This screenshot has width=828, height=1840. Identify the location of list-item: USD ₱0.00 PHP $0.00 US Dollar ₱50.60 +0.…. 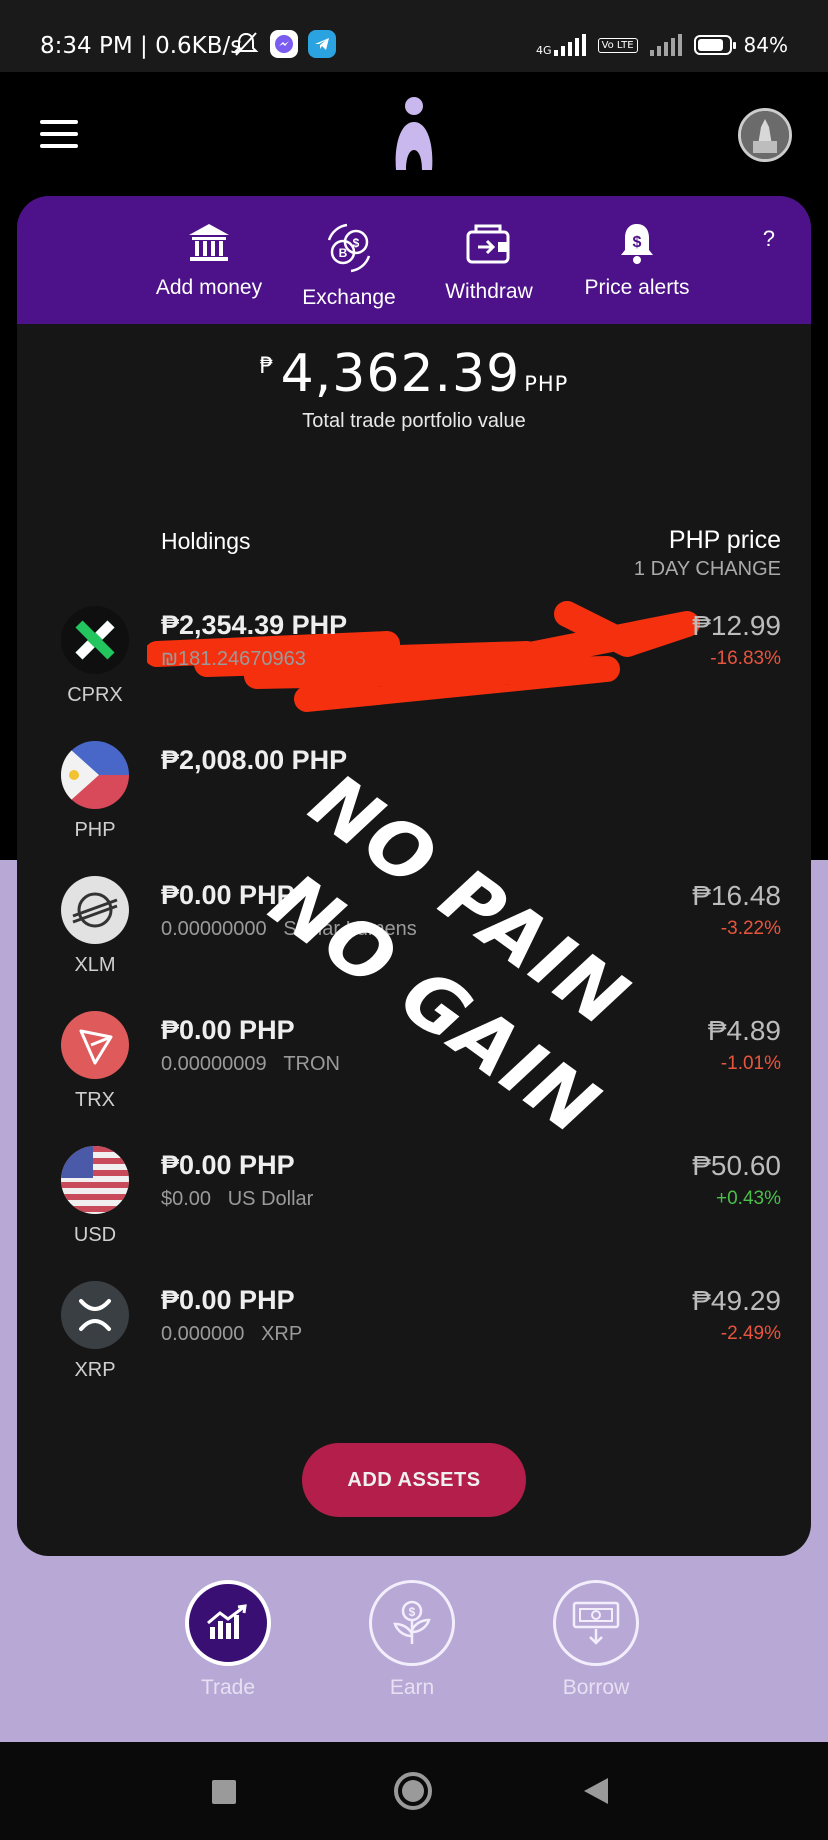
(414, 1211).